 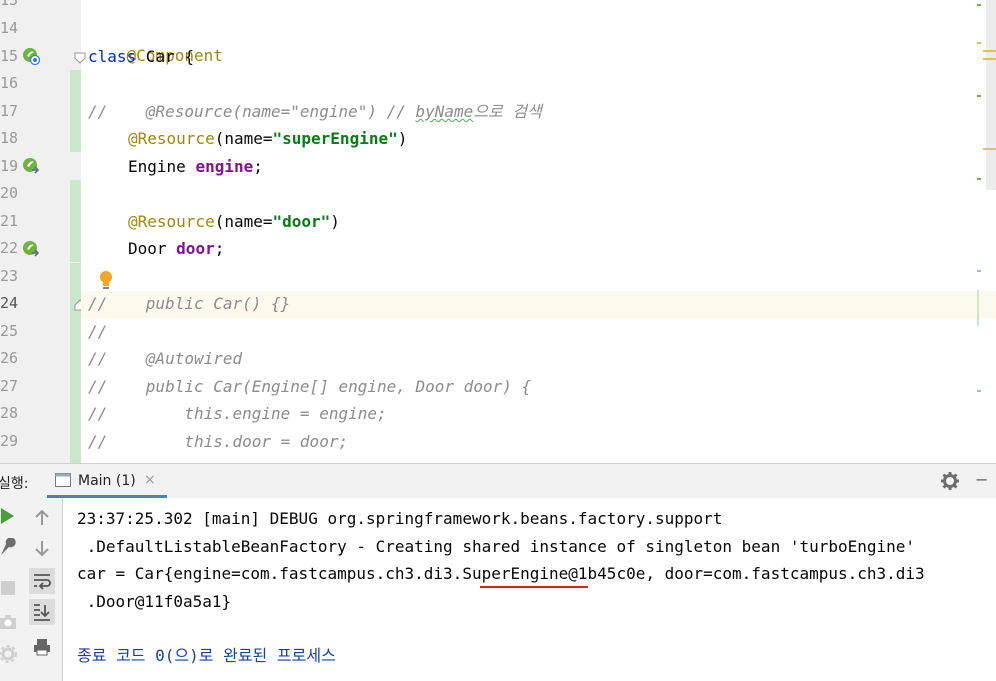 What do you see at coordinates (195, 248) in the screenshot?
I see `field-name: door` at bounding box center [195, 248].